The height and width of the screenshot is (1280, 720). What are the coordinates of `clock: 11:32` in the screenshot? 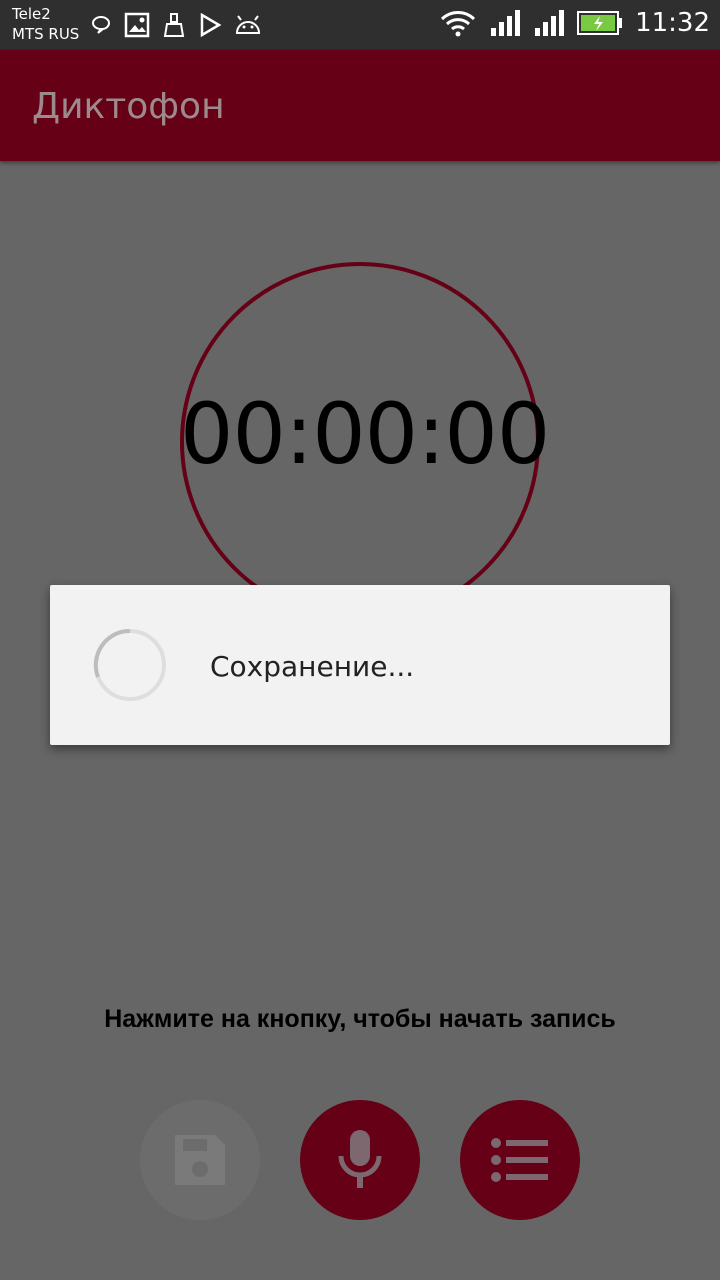 It's located at (672, 23).